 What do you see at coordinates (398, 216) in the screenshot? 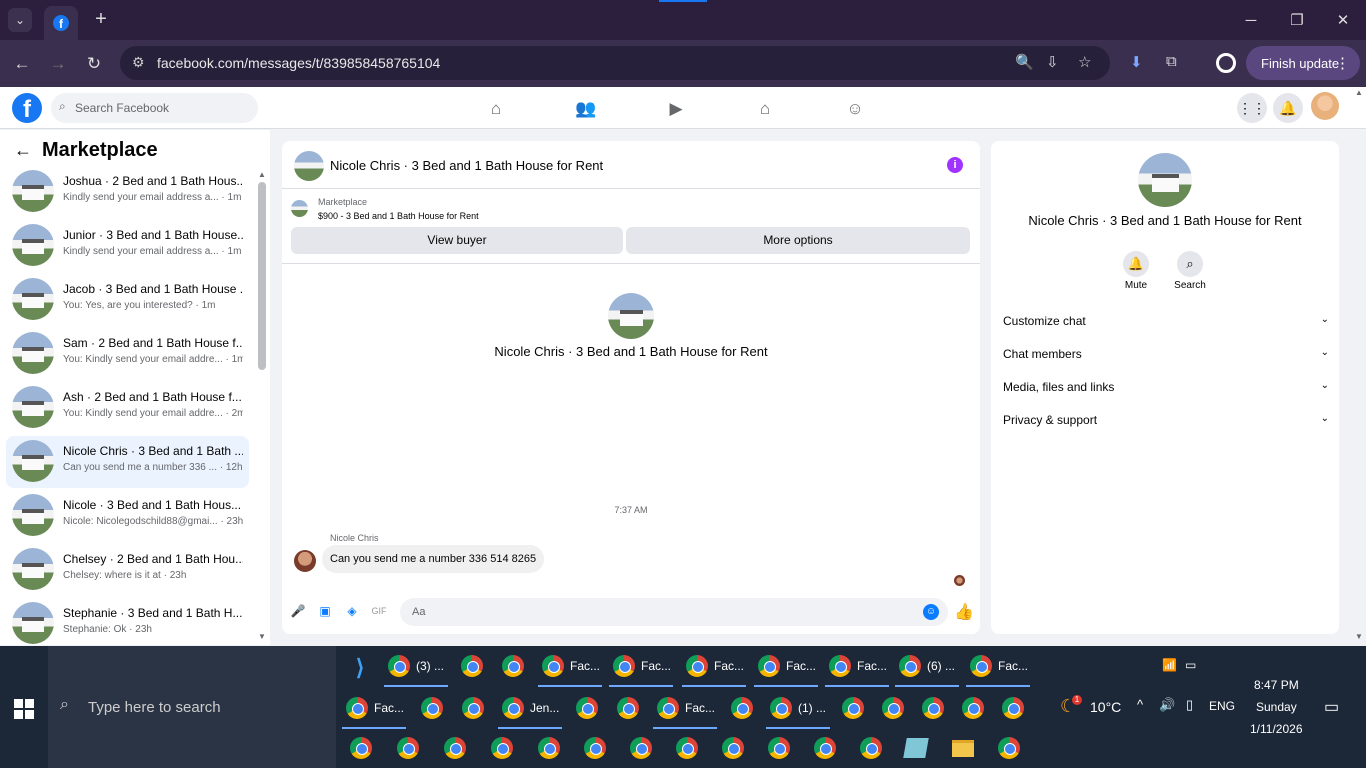
I see `listing-title: $900 - 3 Bed and 1 Bath House for Rent` at bounding box center [398, 216].